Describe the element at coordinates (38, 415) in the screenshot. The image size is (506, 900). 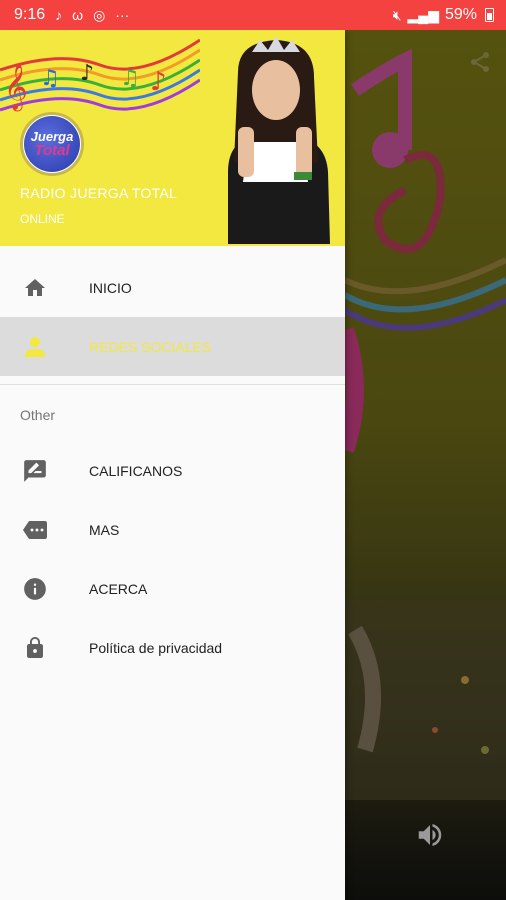
I see `section-label-other: Other` at that location.